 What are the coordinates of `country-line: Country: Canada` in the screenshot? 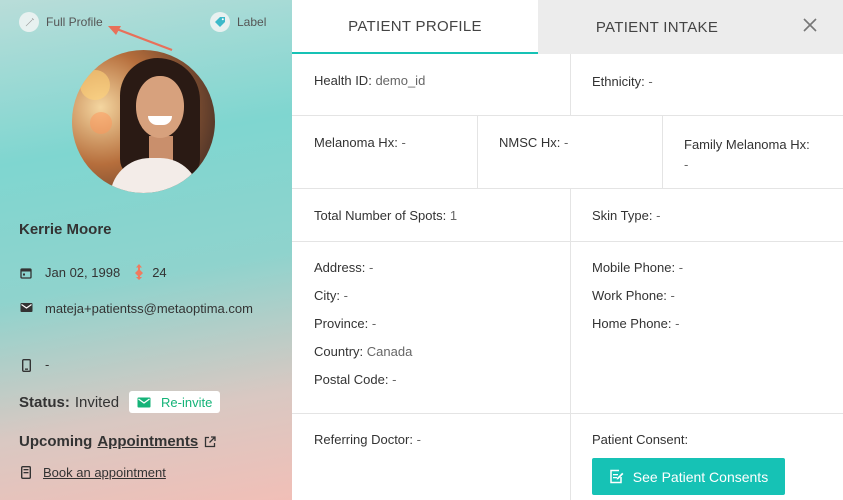 It's located at (431, 352).